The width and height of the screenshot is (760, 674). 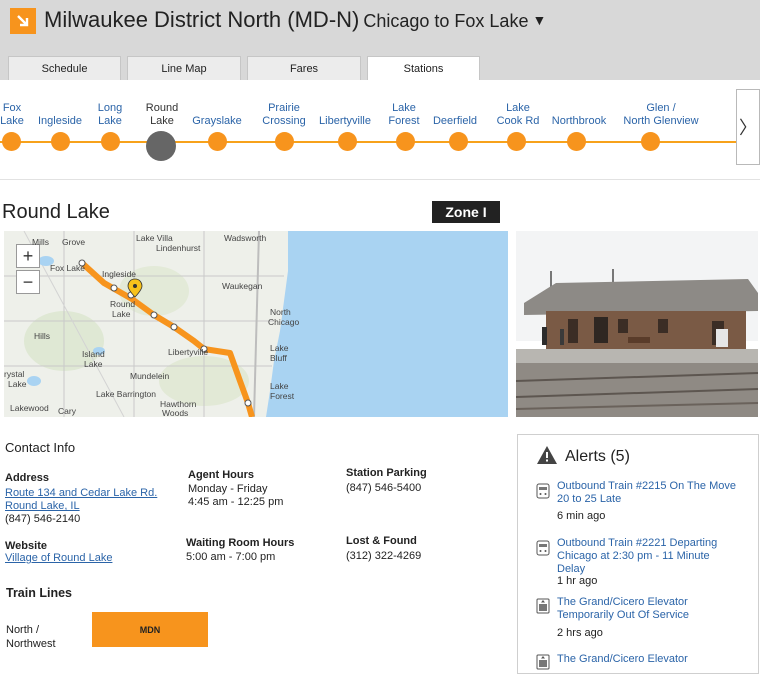 I want to click on tab-stations: Stations, so click(x=423, y=68).